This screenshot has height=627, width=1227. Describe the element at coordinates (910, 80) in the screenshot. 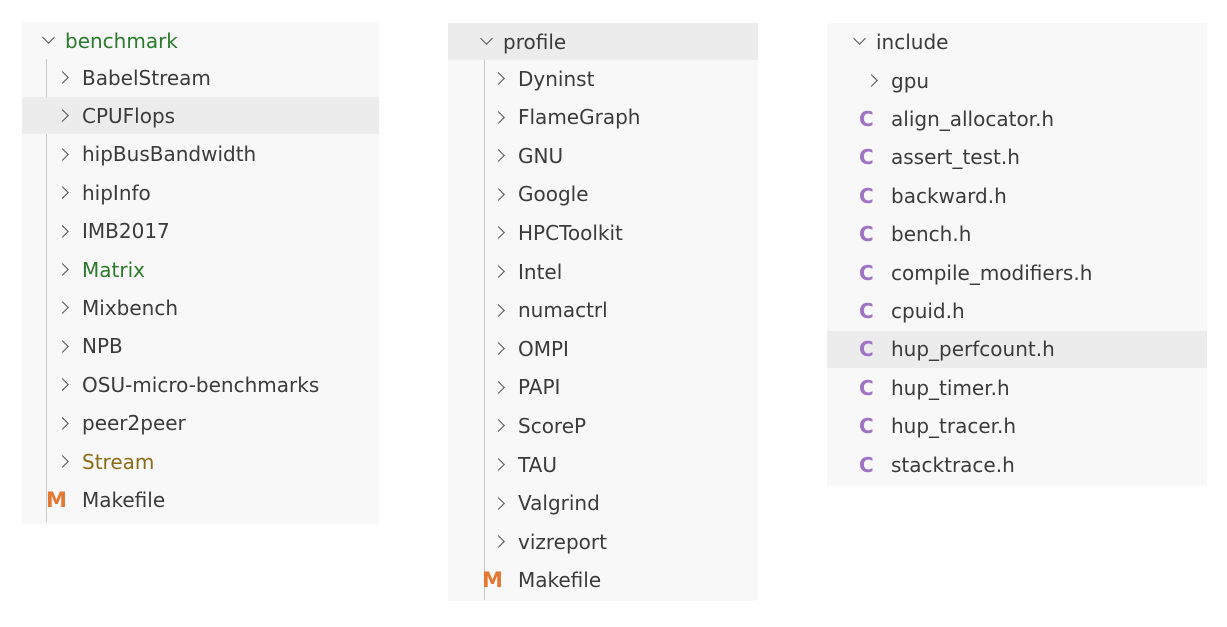

I see `tree-item-label: gpu` at that location.